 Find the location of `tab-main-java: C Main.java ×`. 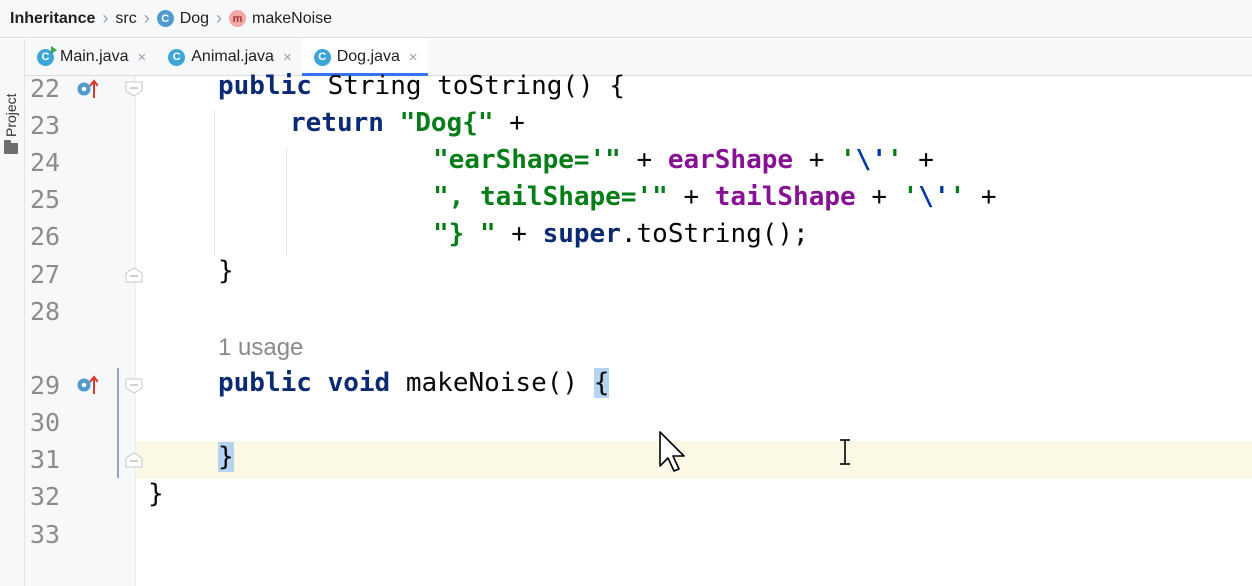

tab-main-java: C Main.java × is located at coordinates (90, 57).